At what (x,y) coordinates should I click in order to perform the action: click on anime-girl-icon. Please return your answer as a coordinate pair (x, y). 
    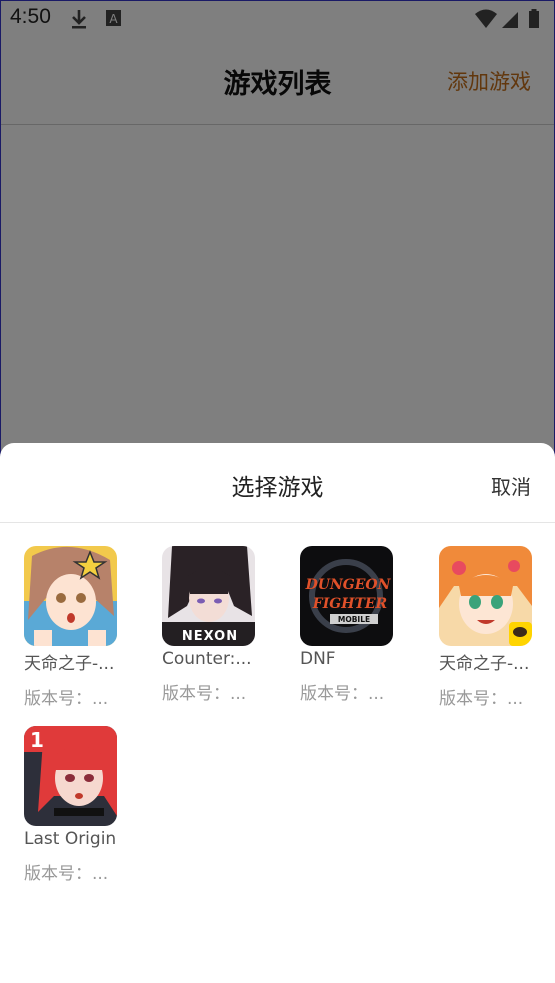
    Looking at the image, I should click on (70, 596).